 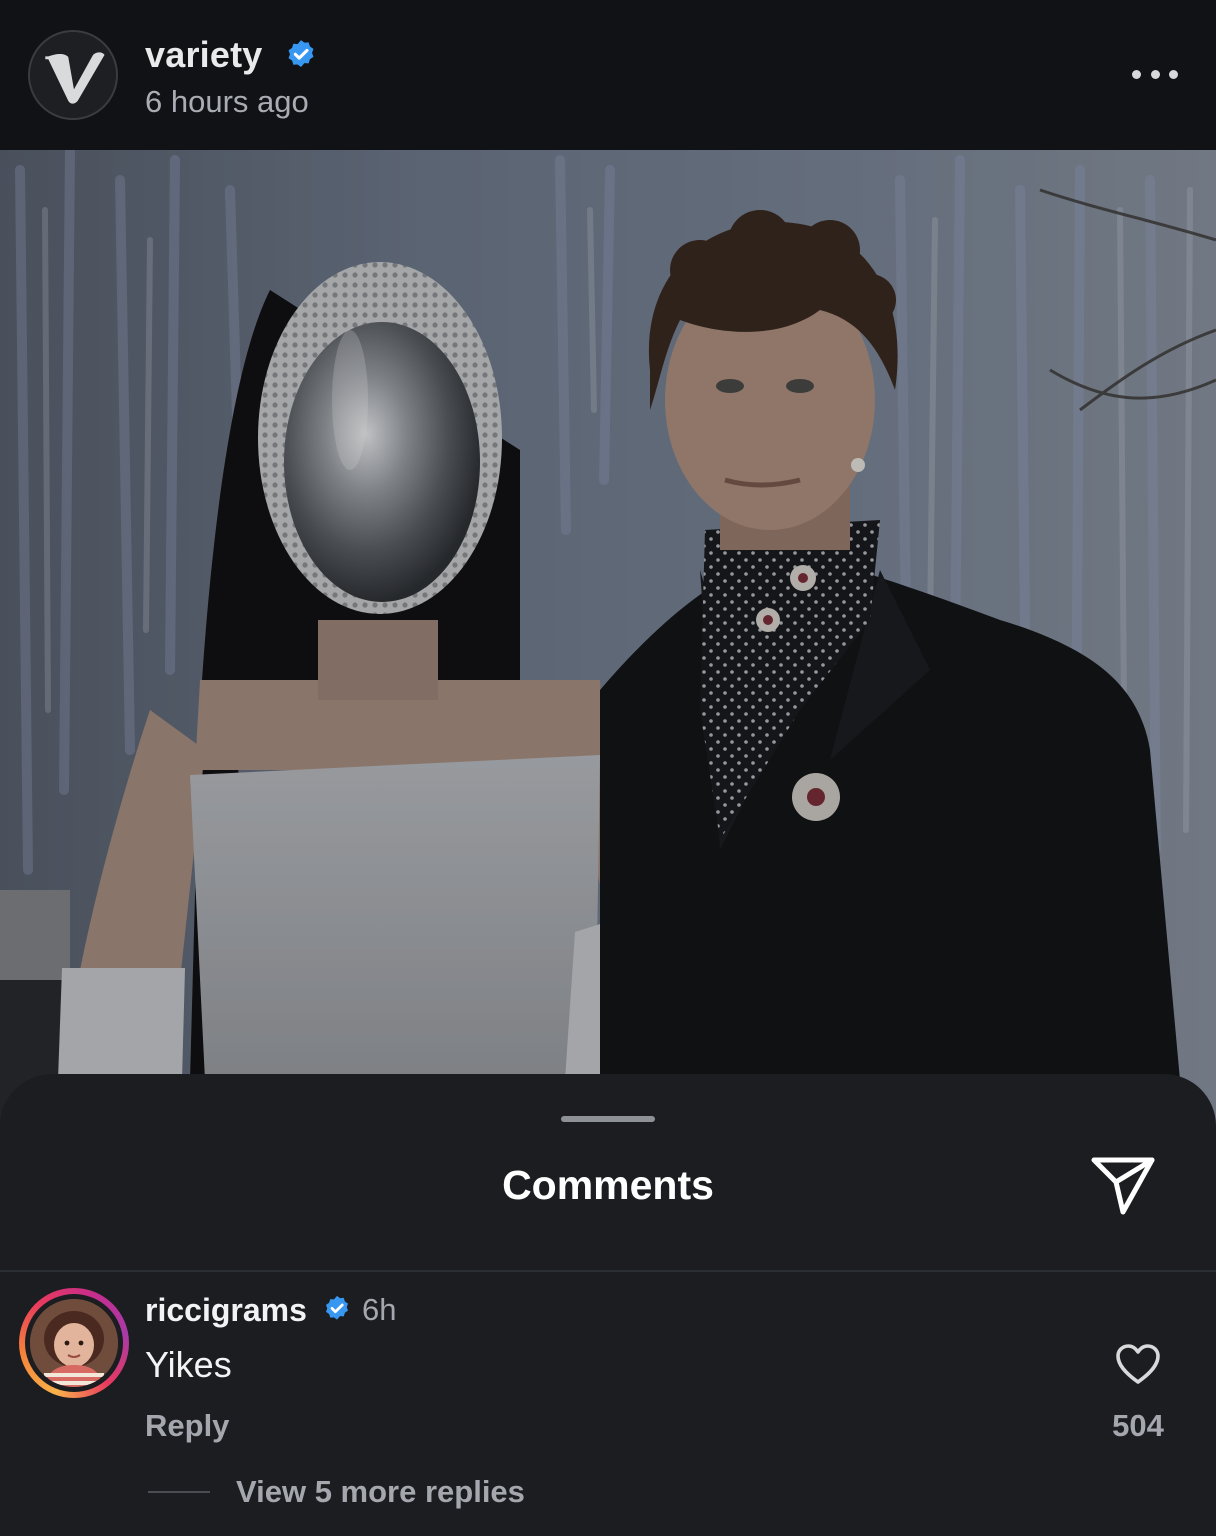 I want to click on sheet-divider, so click(x=608, y=1271).